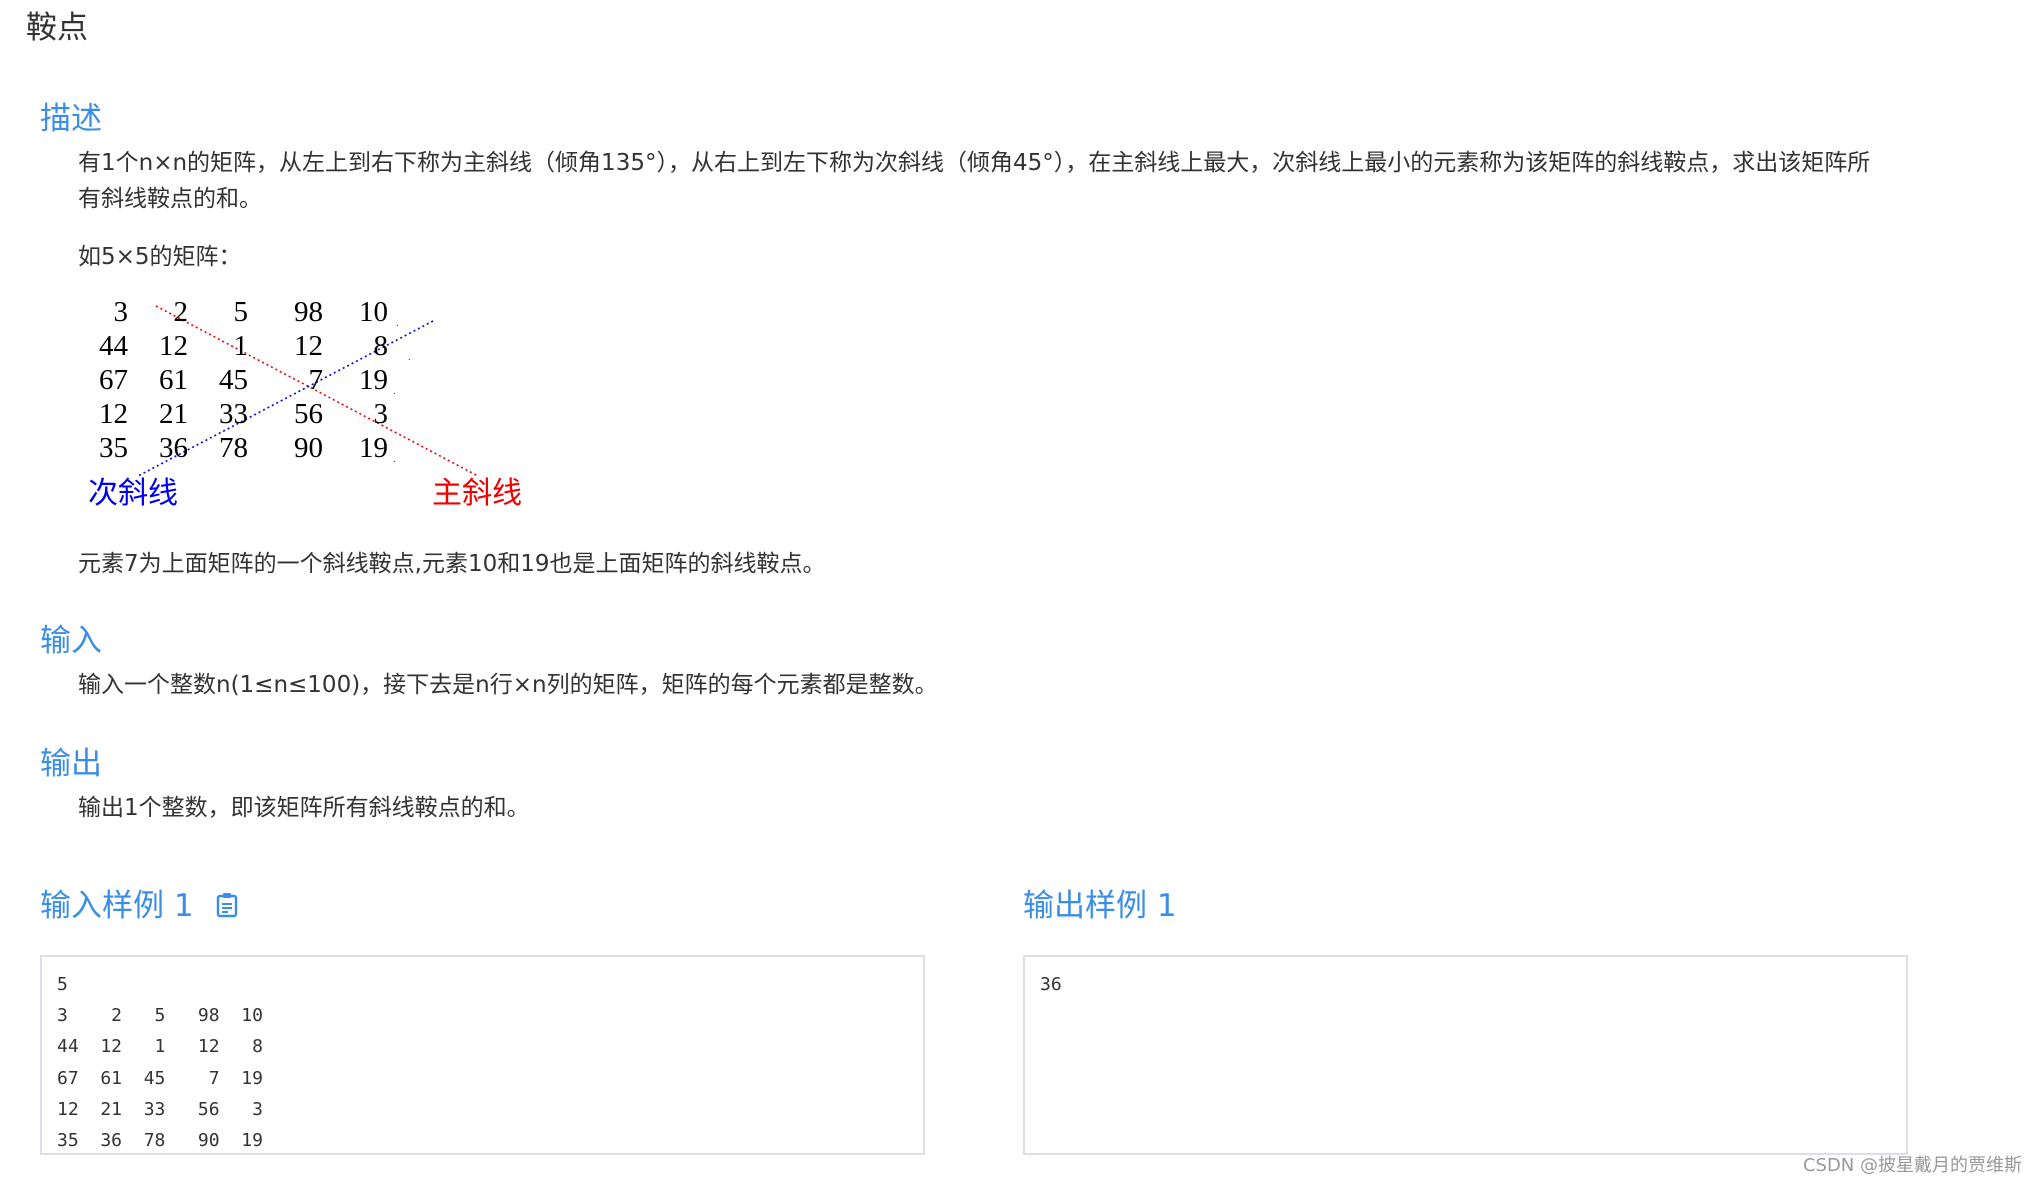 Image resolution: width=2032 pixels, height=1185 pixels. What do you see at coordinates (233, 380) in the screenshot?
I see `matrix-cell: 45` at bounding box center [233, 380].